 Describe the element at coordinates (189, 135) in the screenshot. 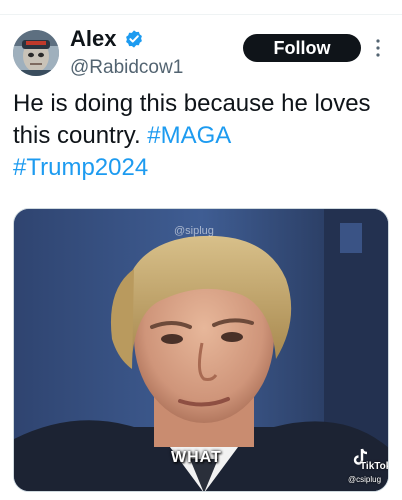

I see `hashtag-maga: #MAGA` at that location.